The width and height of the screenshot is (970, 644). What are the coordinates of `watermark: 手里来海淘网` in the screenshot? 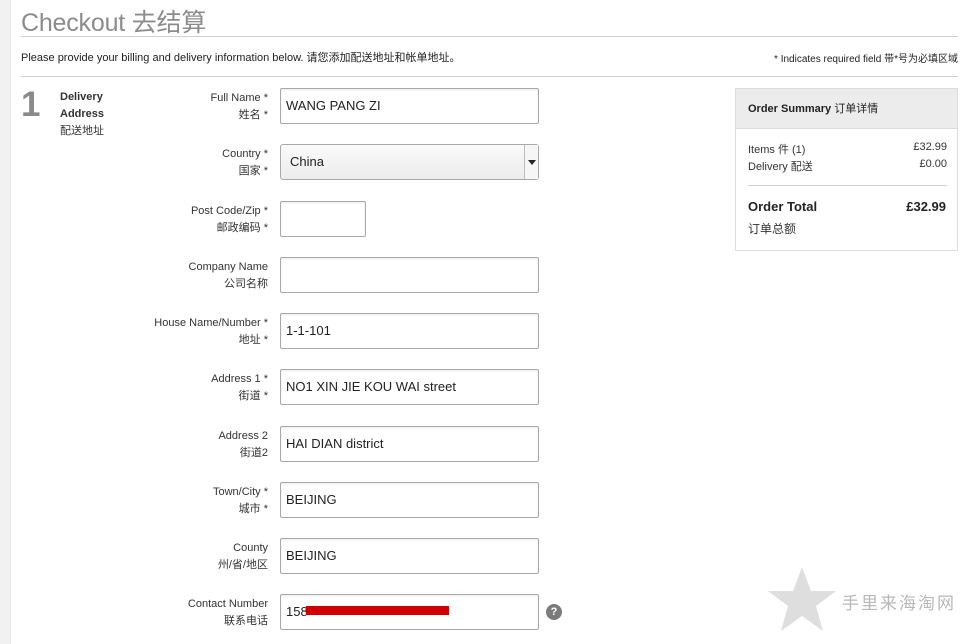 It's located at (866, 600).